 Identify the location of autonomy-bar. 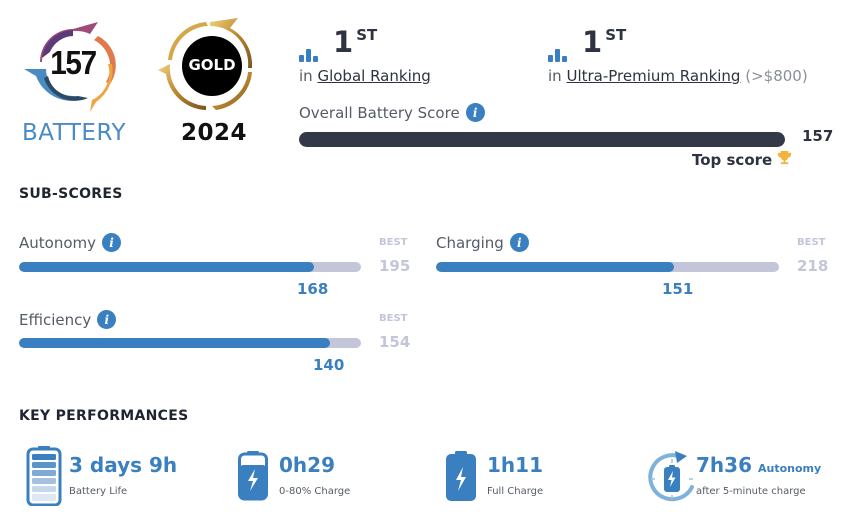
(190, 267).